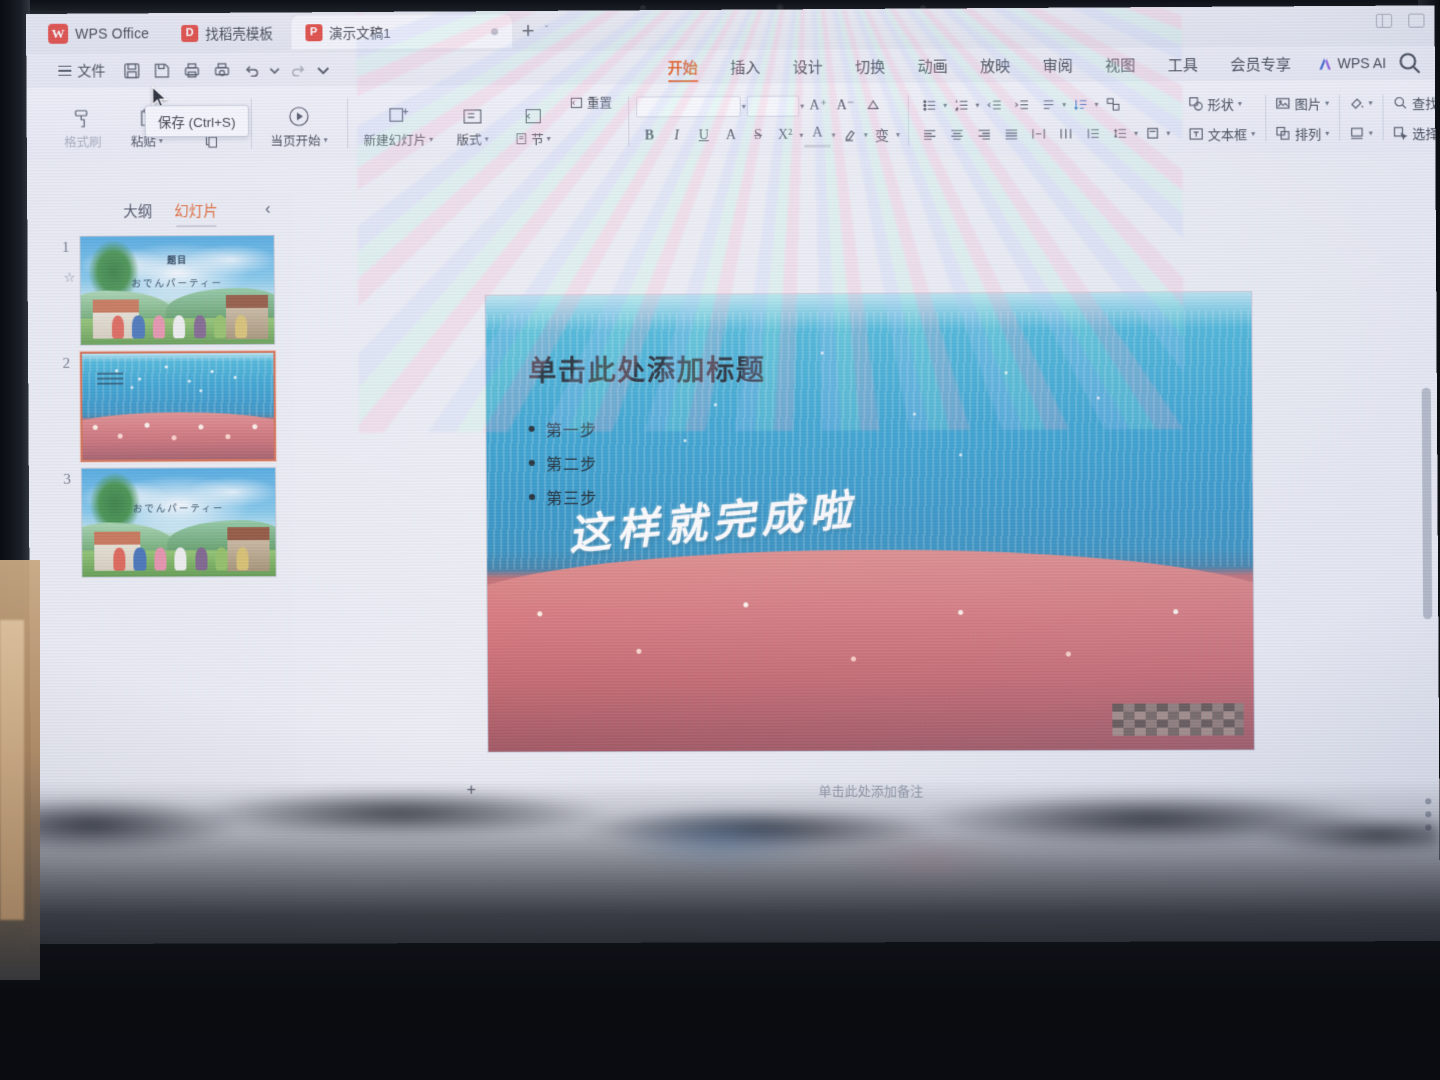 The height and width of the screenshot is (1080, 1440). What do you see at coordinates (1065, 134) in the screenshot?
I see `columns-icon` at bounding box center [1065, 134].